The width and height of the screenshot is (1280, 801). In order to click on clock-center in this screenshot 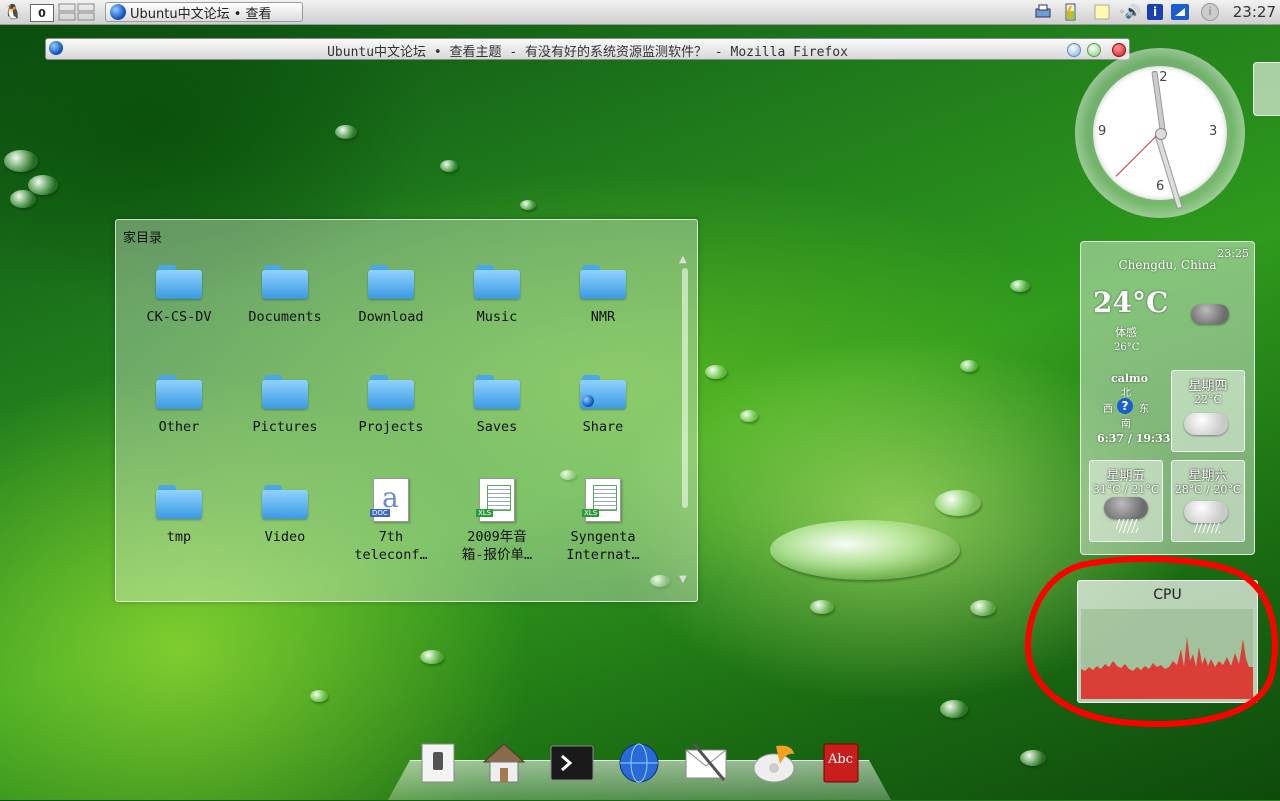, I will do `click(1161, 134)`.